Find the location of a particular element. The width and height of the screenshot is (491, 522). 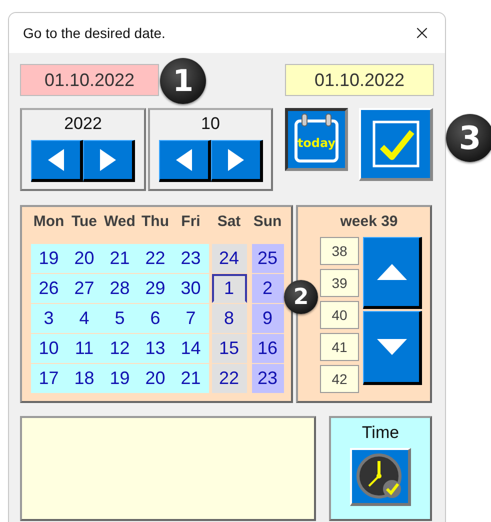

calendar-day: 18 is located at coordinates (84, 378).